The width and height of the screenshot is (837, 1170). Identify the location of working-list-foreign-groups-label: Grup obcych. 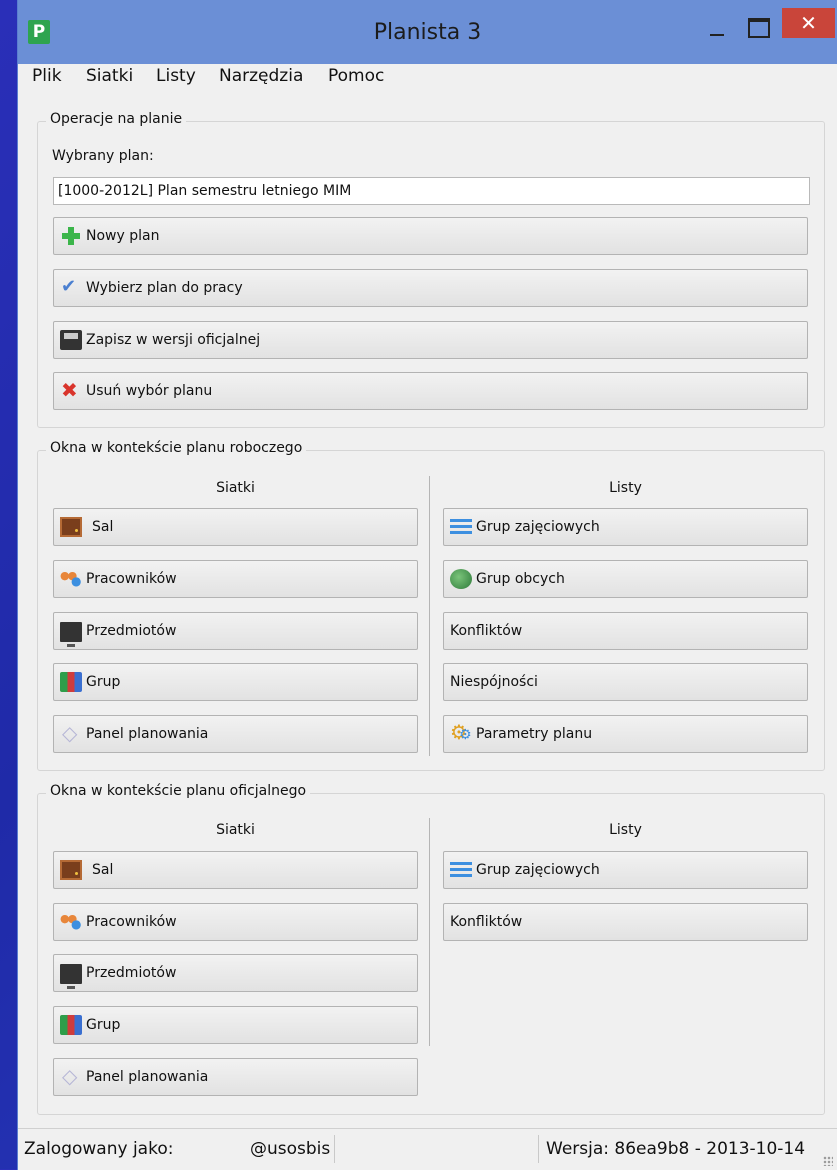
(520, 579).